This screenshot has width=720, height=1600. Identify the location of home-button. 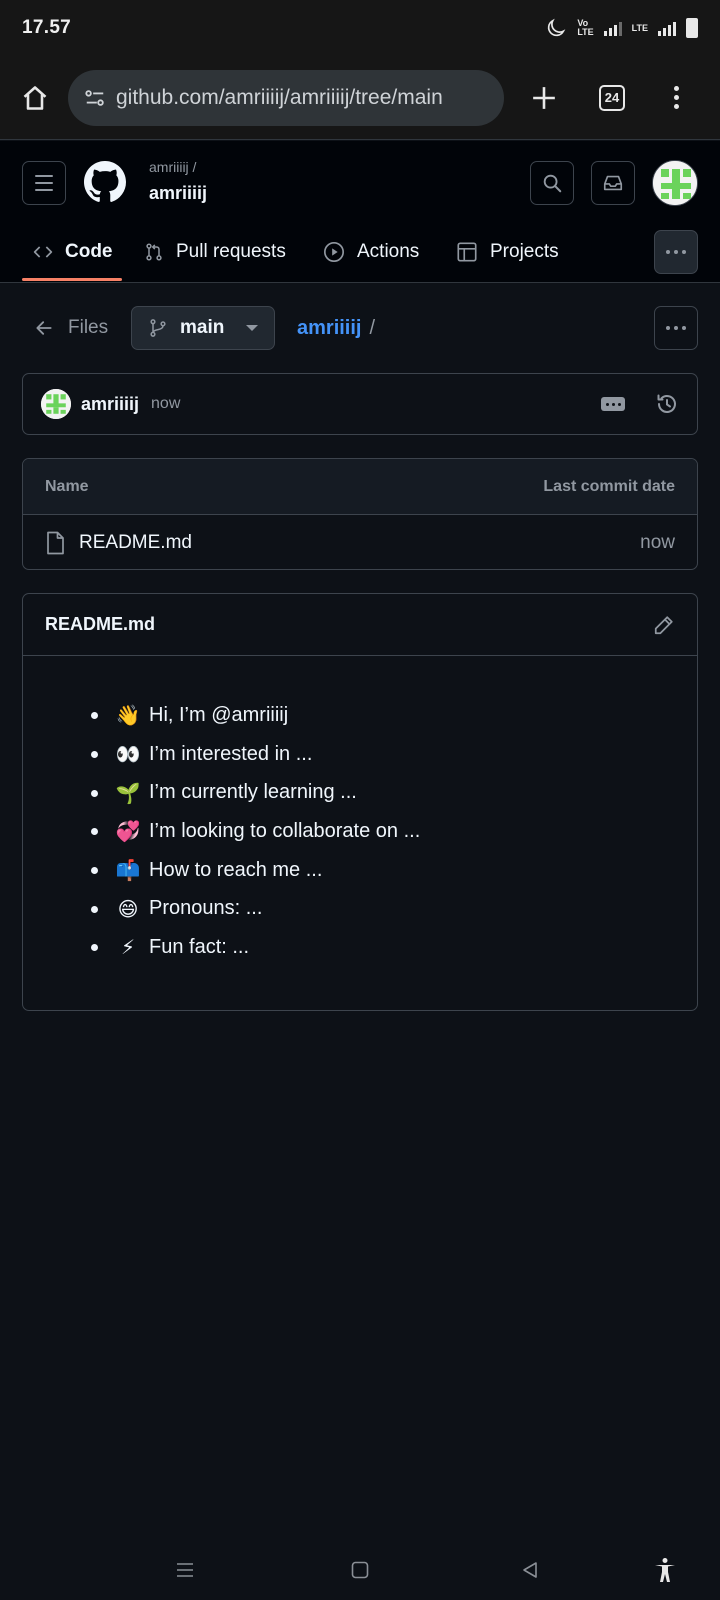
(35, 98).